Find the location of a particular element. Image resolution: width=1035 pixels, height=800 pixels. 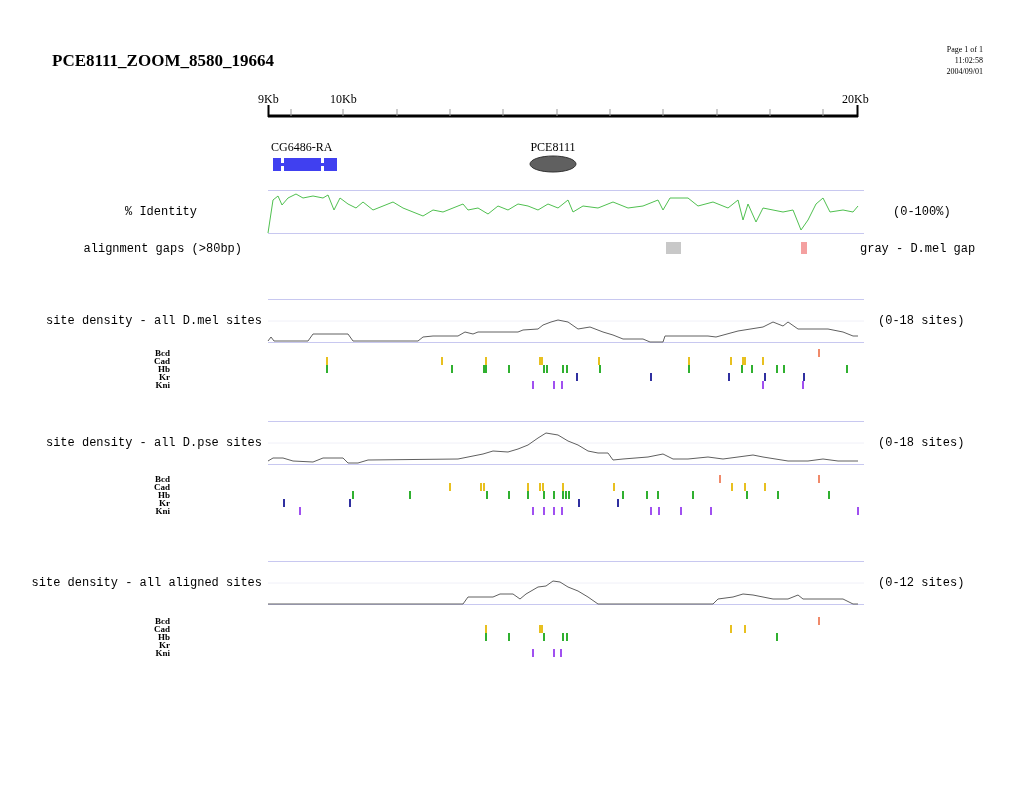

track-label: alignment gaps (>80bp) is located at coordinates (162, 249).